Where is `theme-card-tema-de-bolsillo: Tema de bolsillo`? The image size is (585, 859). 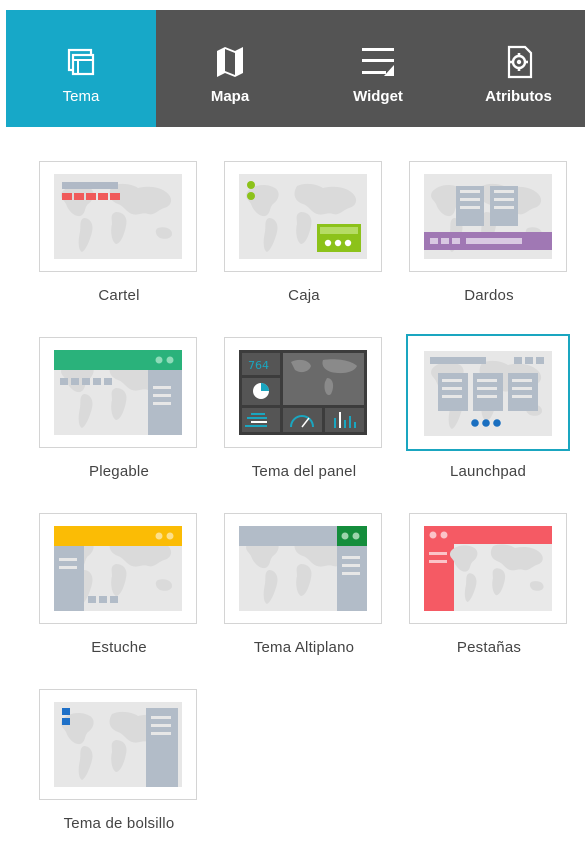 theme-card-tema-de-bolsillo: Tema de bolsillo is located at coordinates (119, 760).